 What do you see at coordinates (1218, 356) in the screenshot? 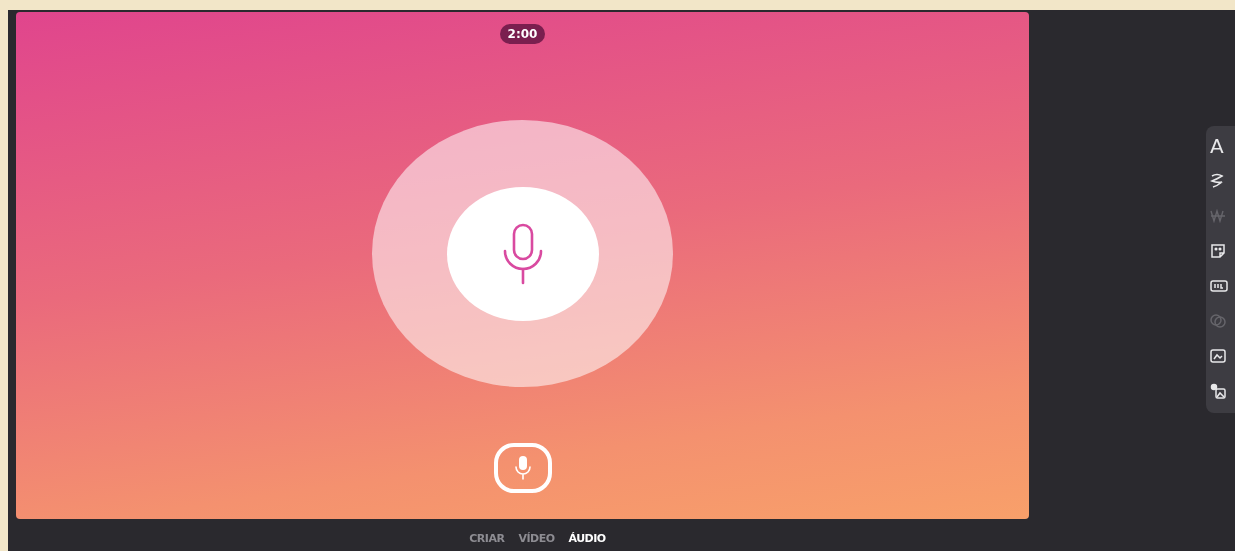
I see `frame-icon` at bounding box center [1218, 356].